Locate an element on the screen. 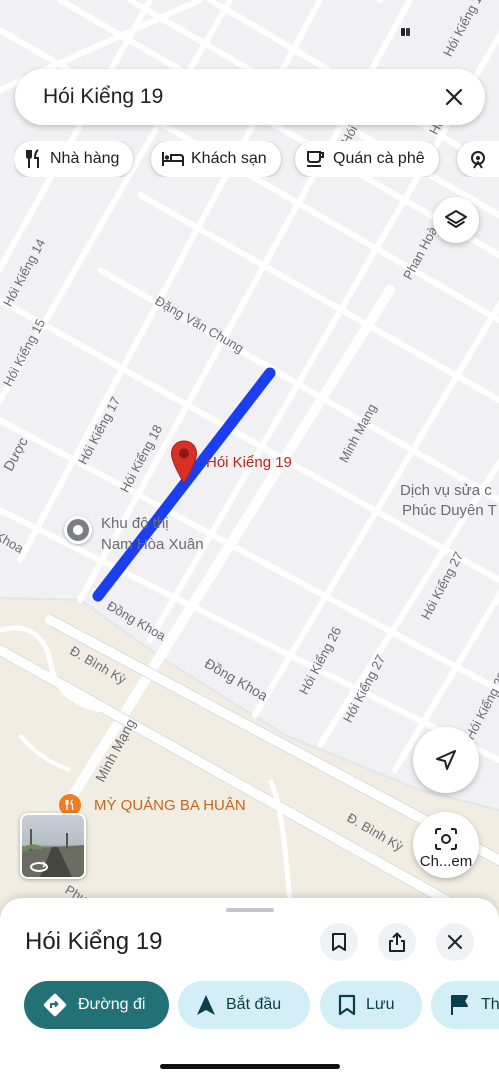  my-location-button is located at coordinates (446, 760).